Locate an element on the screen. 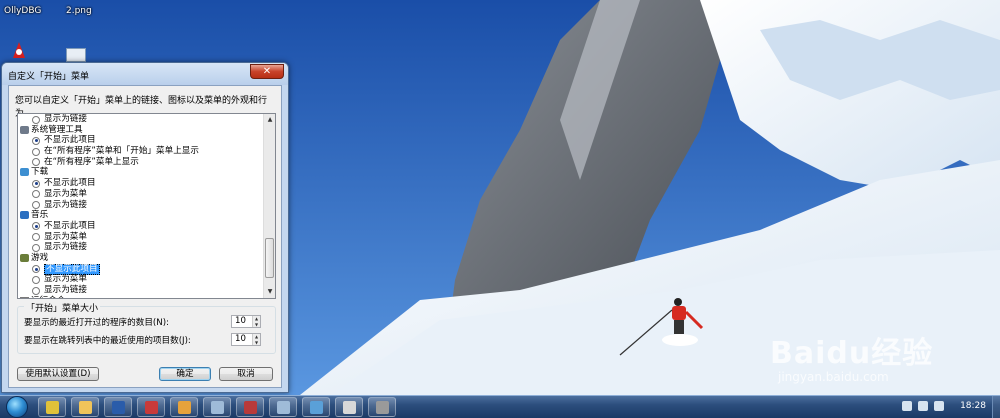 The height and width of the screenshot is (418, 1000). list-checkbox-option: ✓运行命令 is located at coordinates (140, 297).